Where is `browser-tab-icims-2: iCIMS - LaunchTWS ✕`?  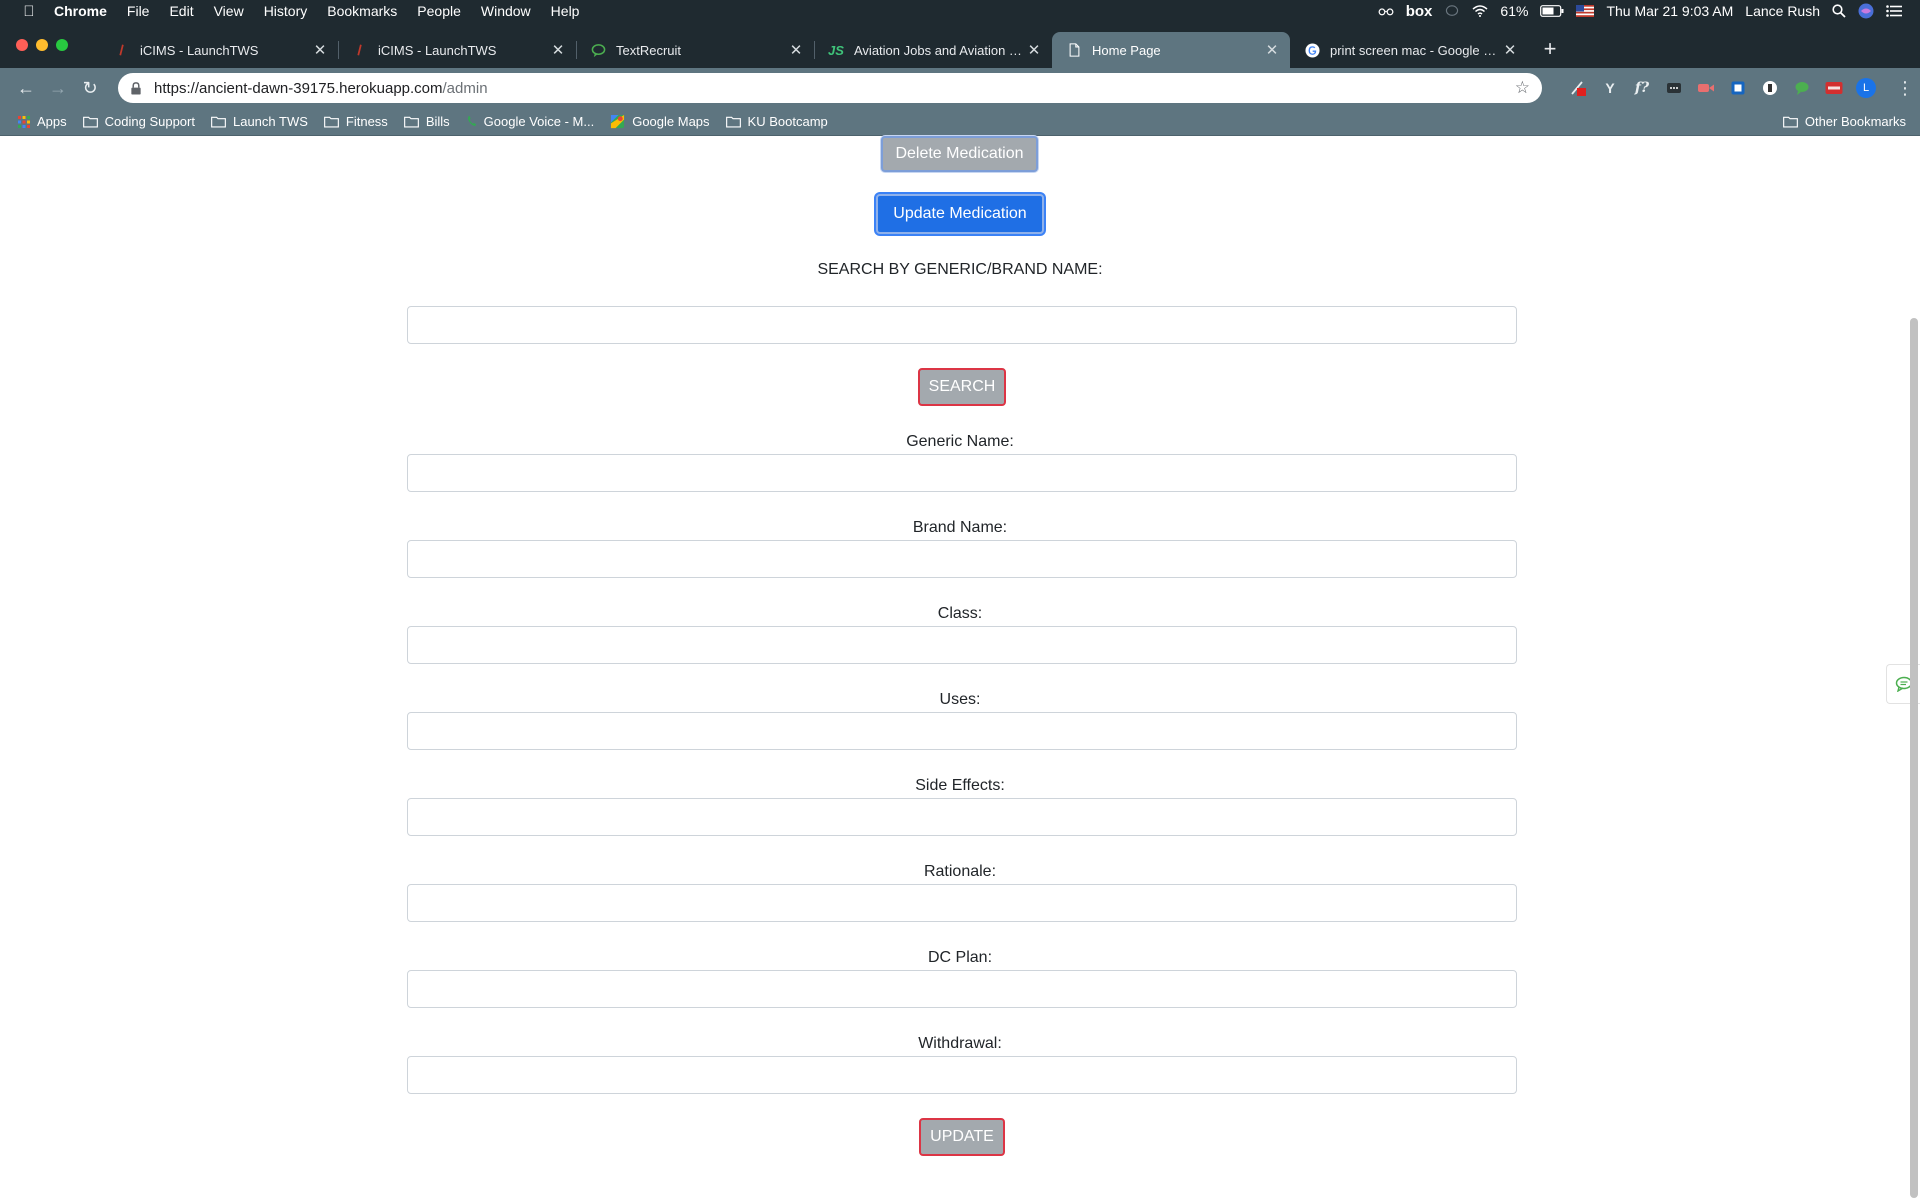 browser-tab-icims-2: iCIMS - LaunchTWS ✕ is located at coordinates (457, 50).